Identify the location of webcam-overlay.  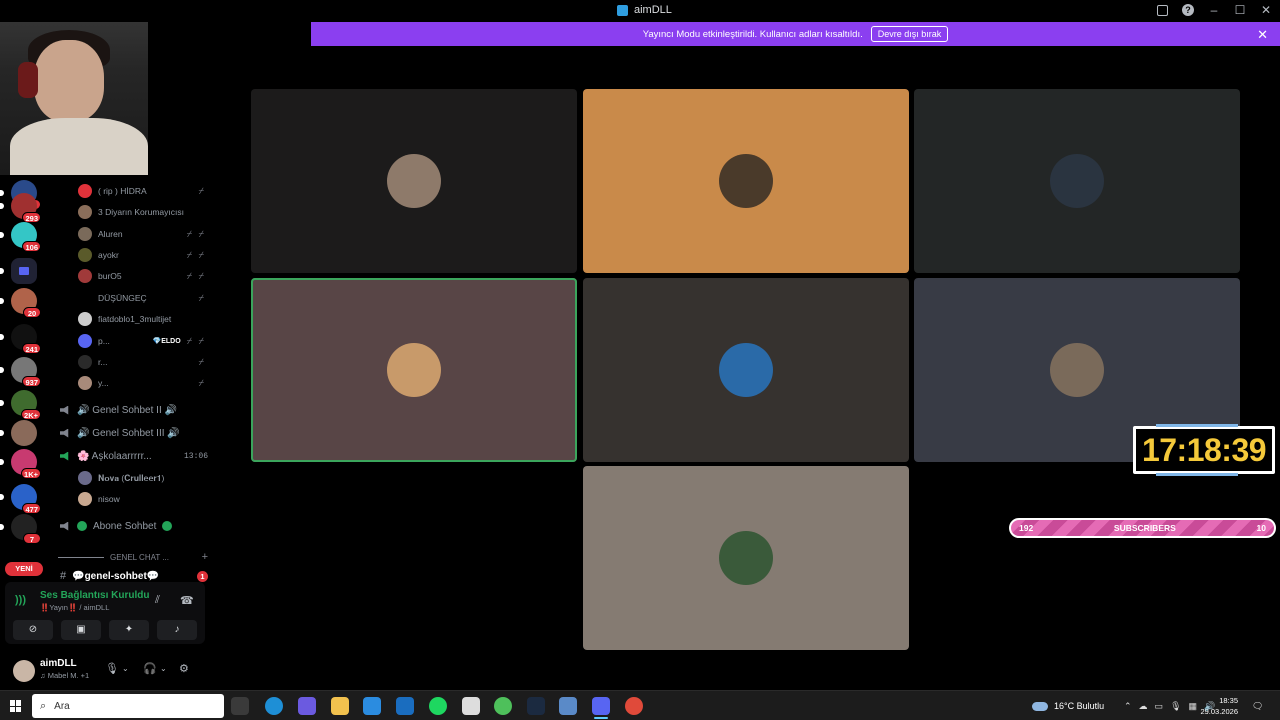
(74, 87).